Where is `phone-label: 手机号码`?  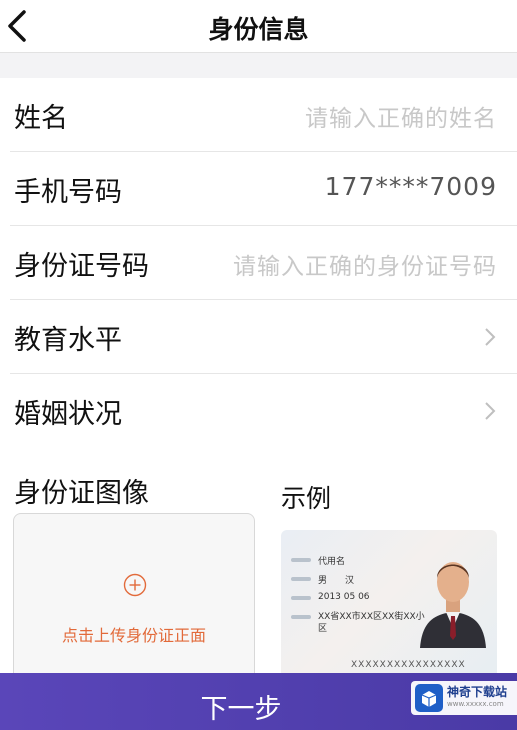 phone-label: 手机号码 is located at coordinates (68, 192).